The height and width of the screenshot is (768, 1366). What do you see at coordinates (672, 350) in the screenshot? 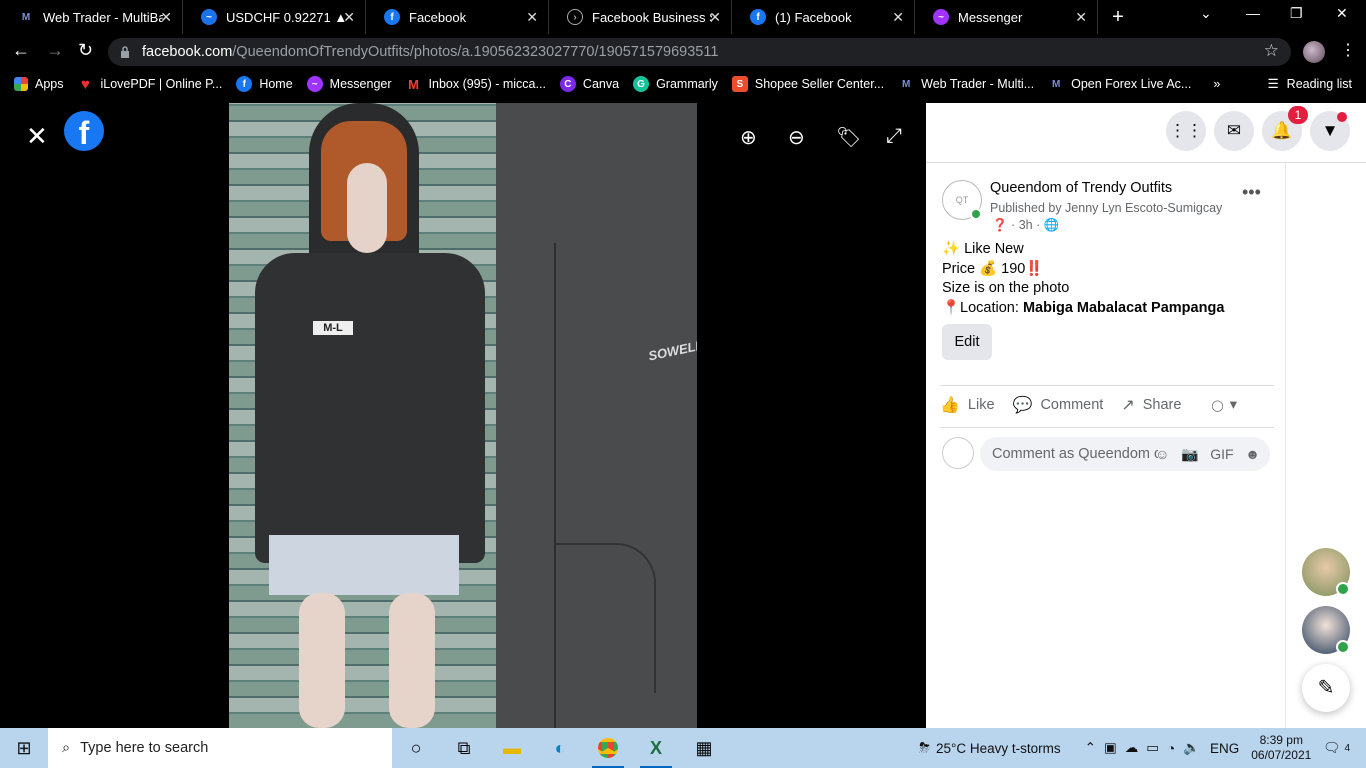
I see `brand-logo: SOWELL` at bounding box center [672, 350].